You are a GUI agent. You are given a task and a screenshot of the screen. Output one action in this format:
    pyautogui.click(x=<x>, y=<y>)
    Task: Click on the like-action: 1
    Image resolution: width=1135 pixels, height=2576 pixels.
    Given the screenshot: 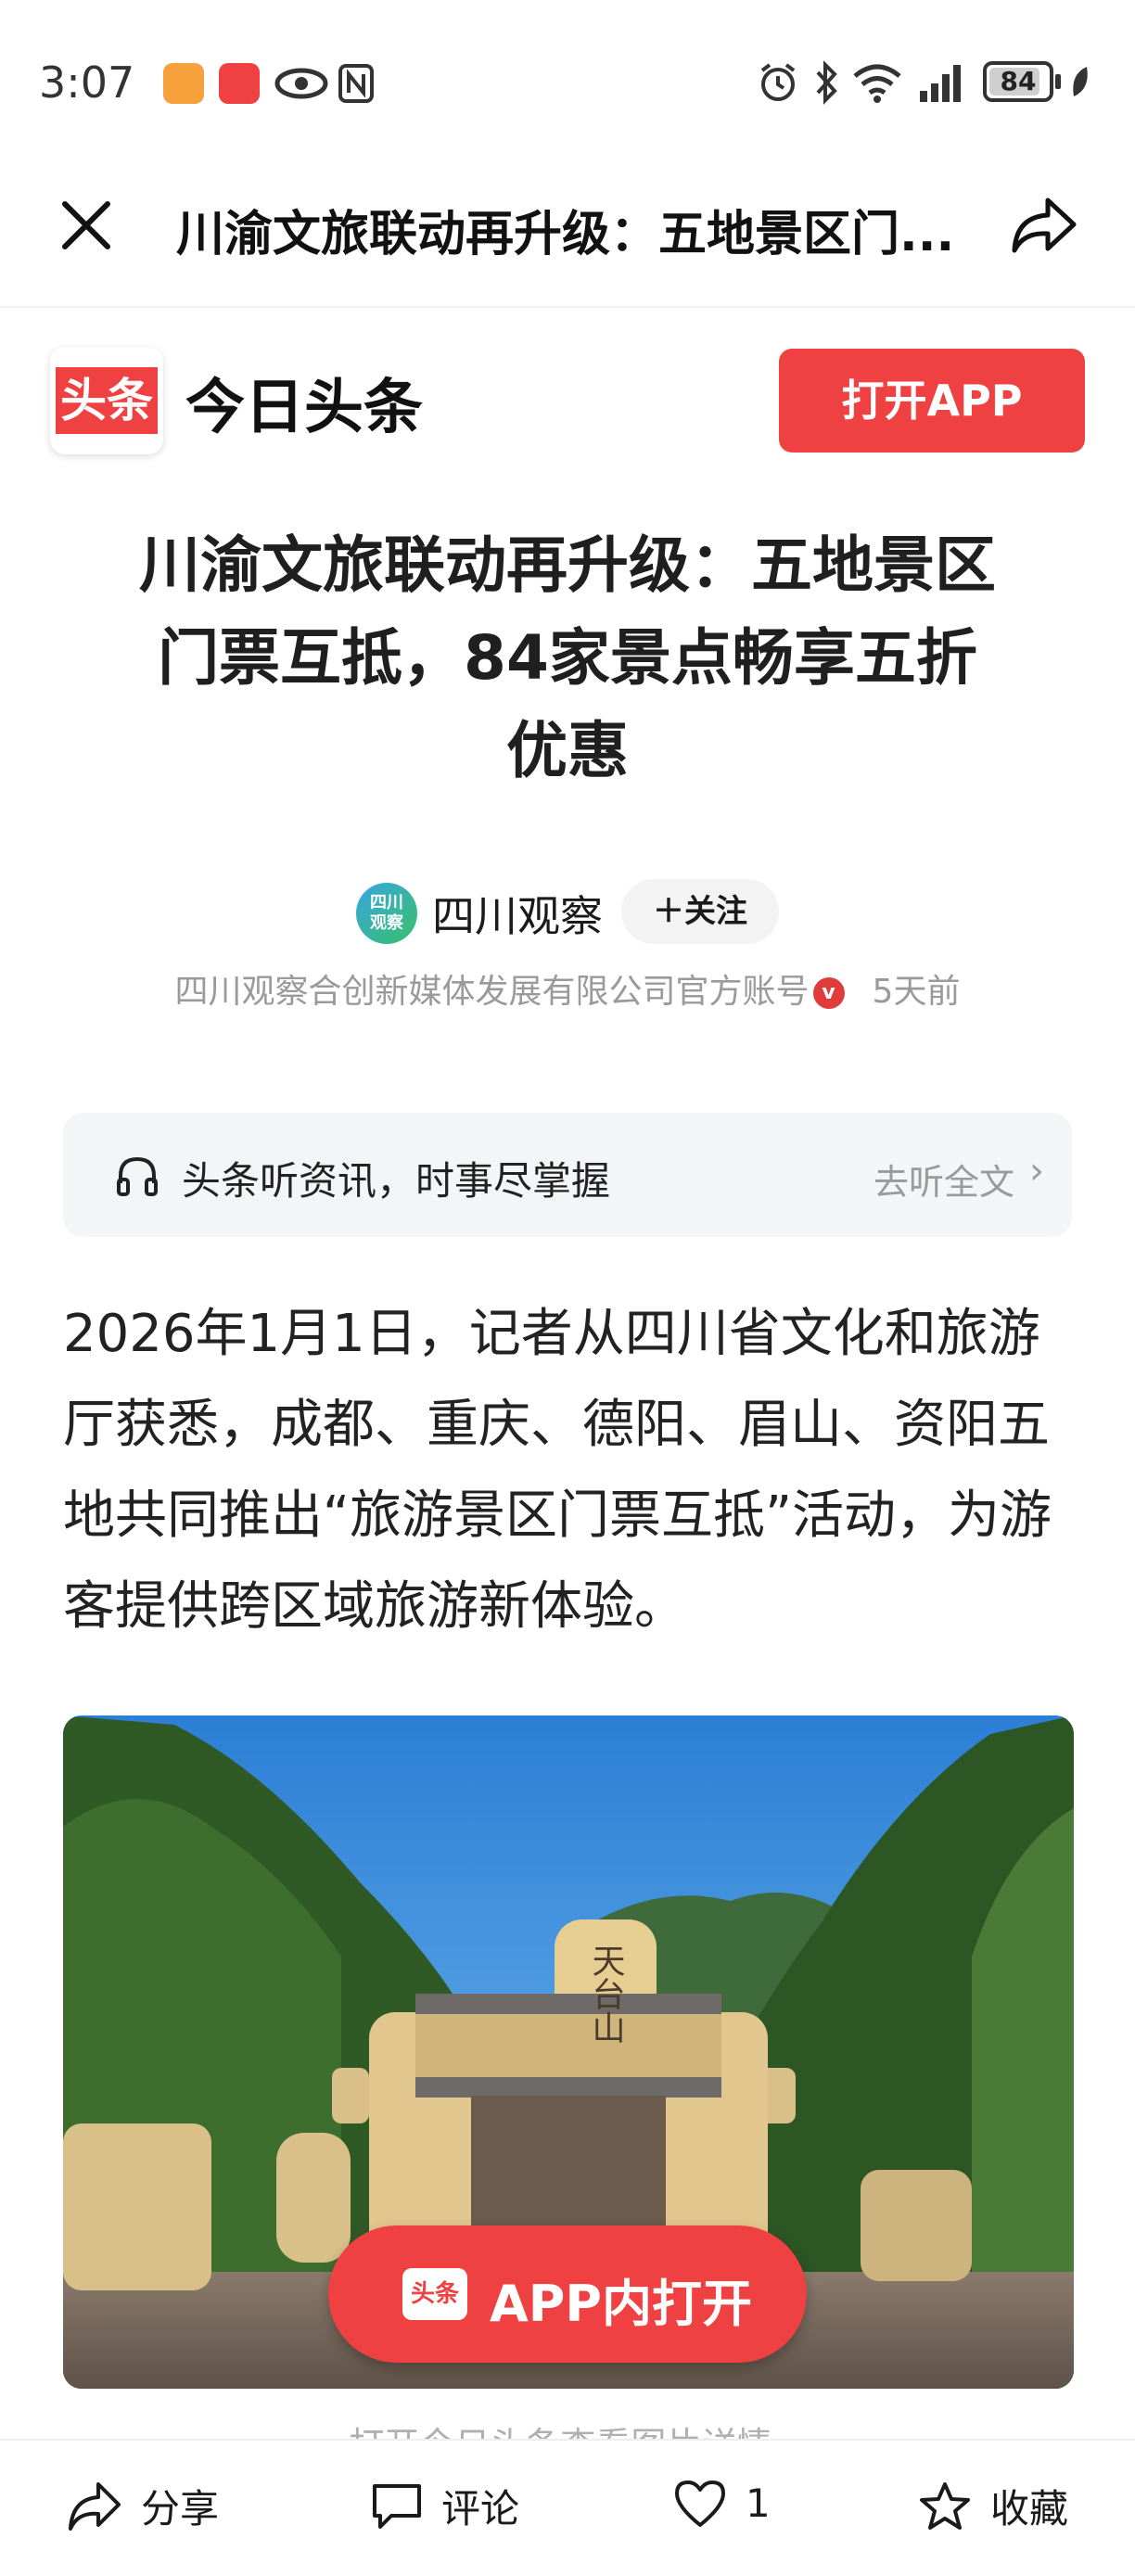 What is the action you would take?
    pyautogui.click(x=722, y=2508)
    